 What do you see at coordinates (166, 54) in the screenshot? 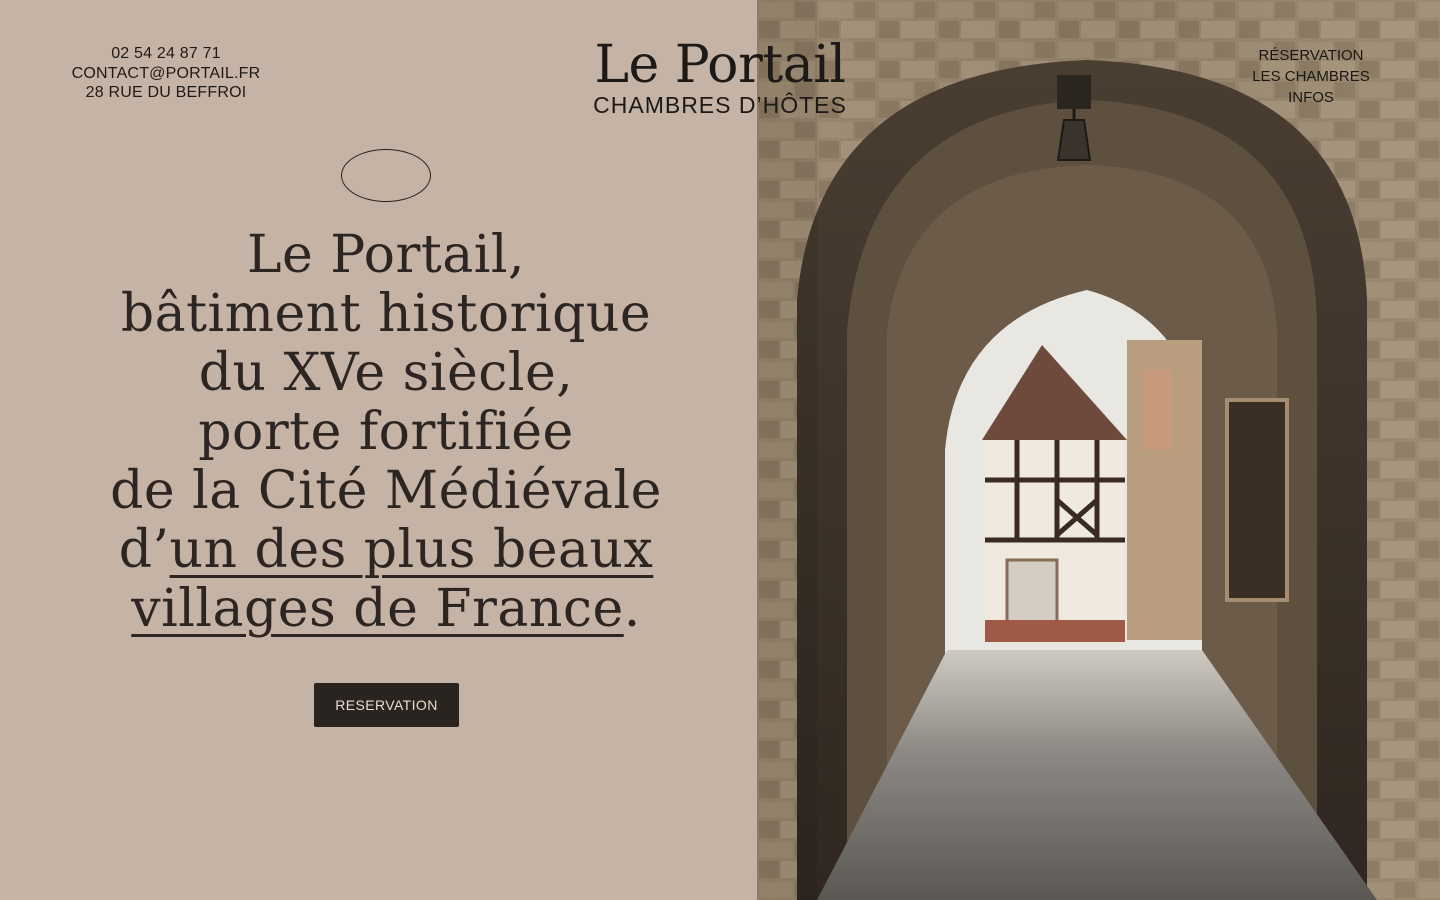
I see `phone-link: 02 54 24 87 71` at bounding box center [166, 54].